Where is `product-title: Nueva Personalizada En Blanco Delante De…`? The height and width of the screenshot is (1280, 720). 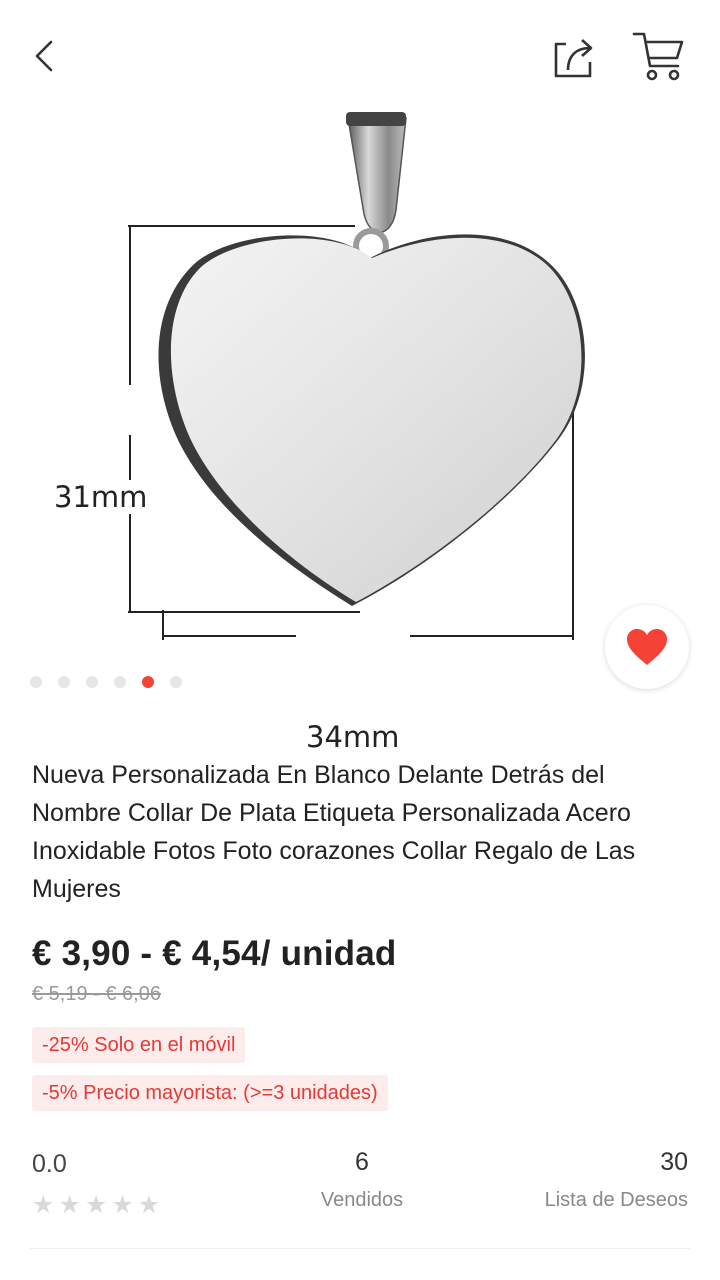
product-title: Nueva Personalizada En Blanco Delante De… is located at coordinates (334, 832).